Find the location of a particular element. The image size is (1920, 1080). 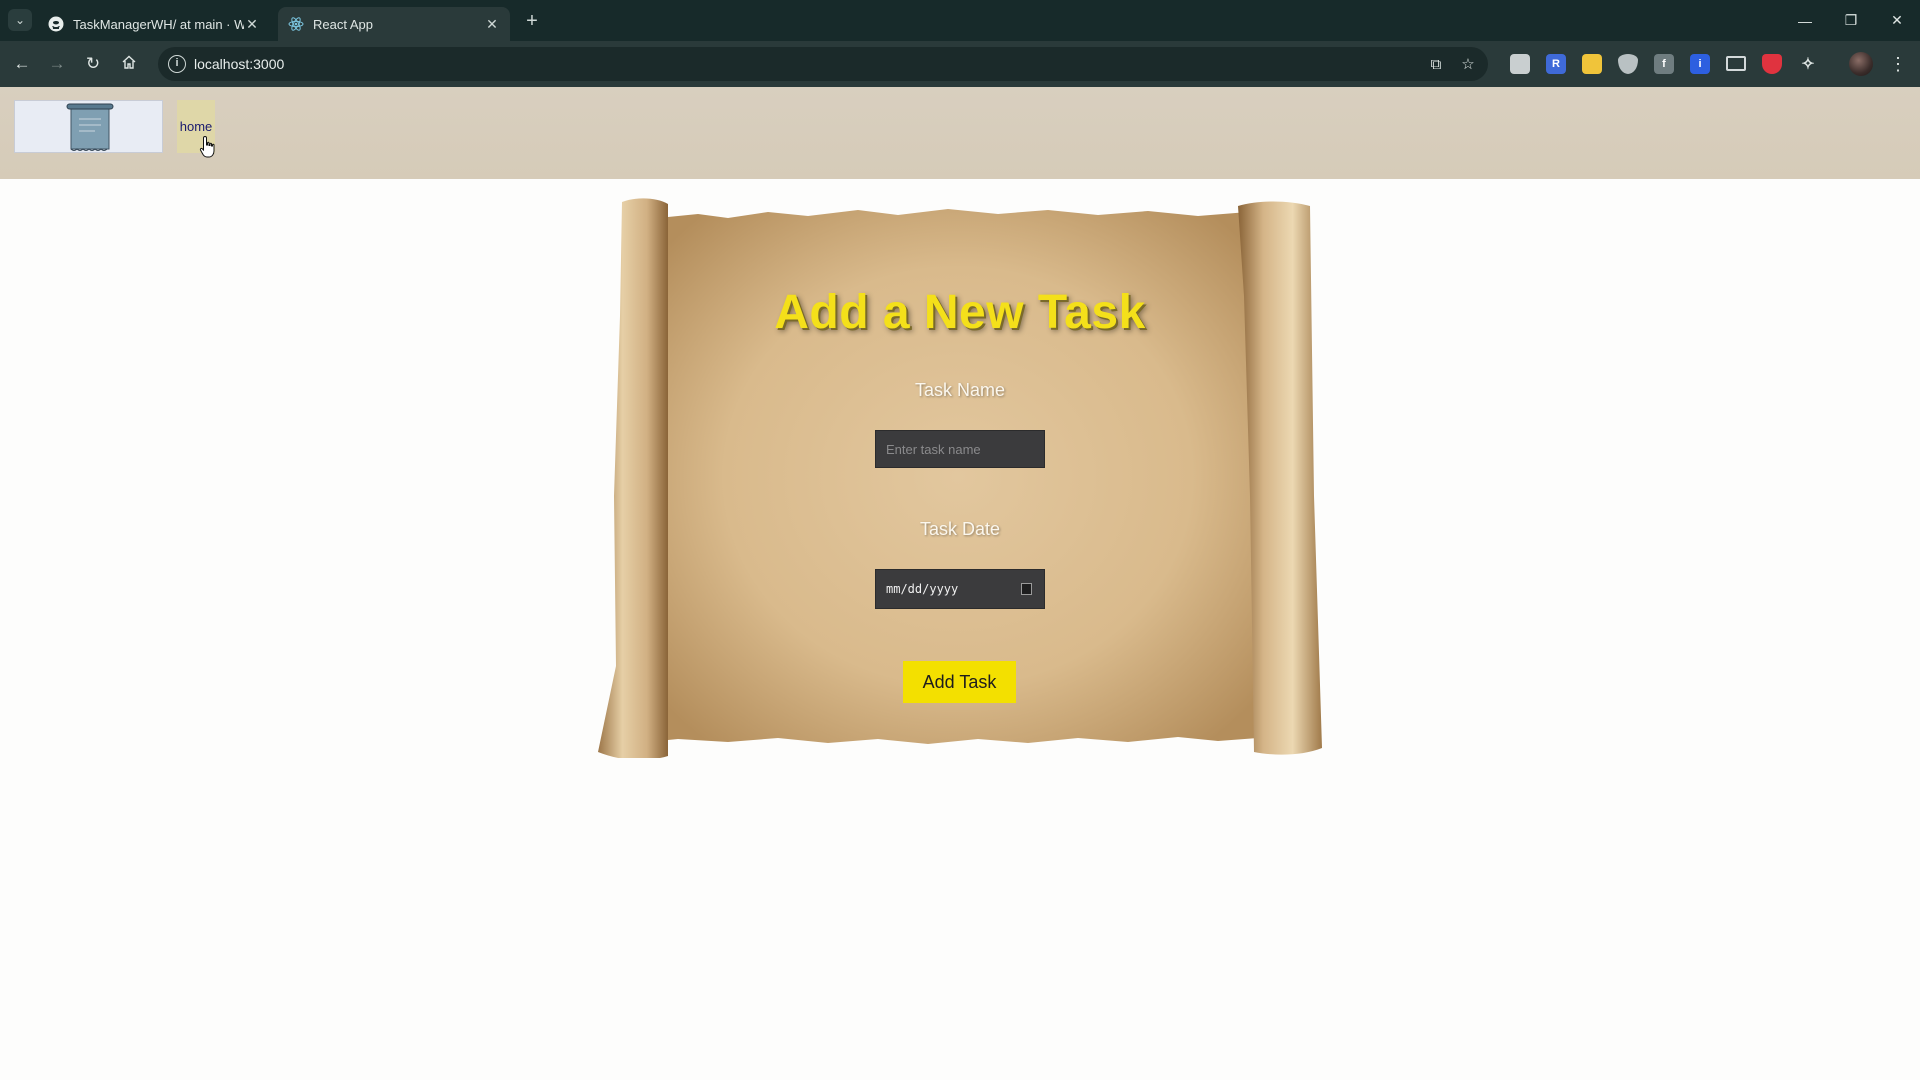

address-bar: i localhost:3000 ⧉ ☆ is located at coordinates (823, 64).